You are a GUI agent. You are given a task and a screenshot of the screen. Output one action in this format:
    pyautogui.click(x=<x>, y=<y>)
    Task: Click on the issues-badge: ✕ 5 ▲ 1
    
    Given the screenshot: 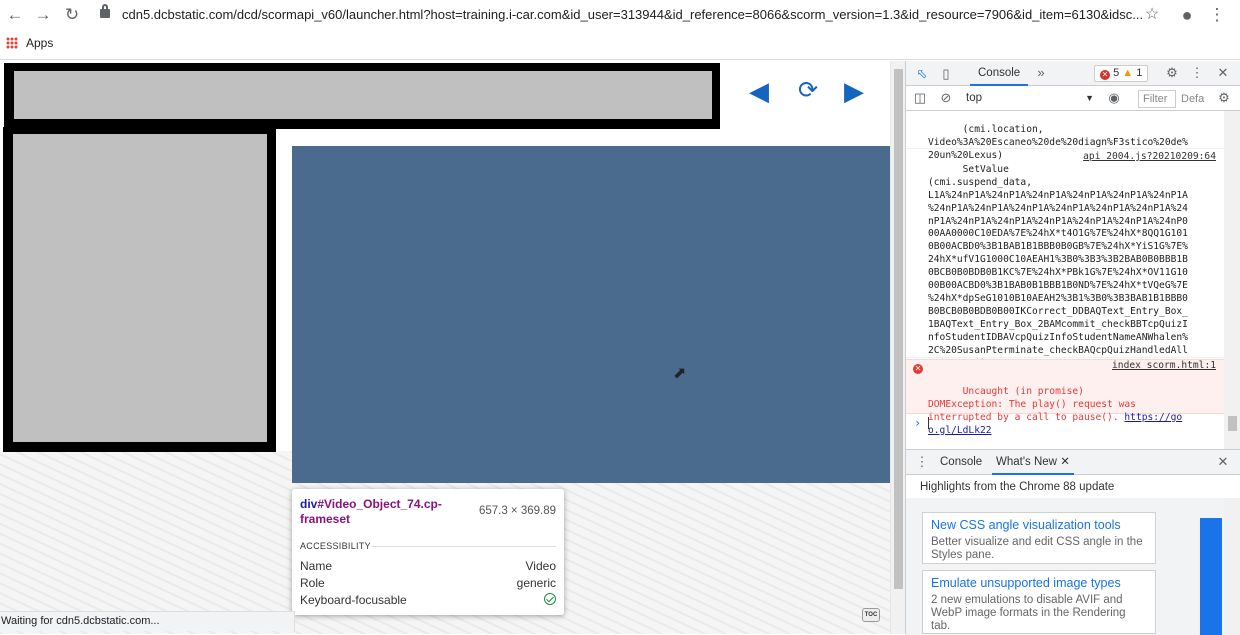 What is the action you would take?
    pyautogui.click(x=1121, y=73)
    